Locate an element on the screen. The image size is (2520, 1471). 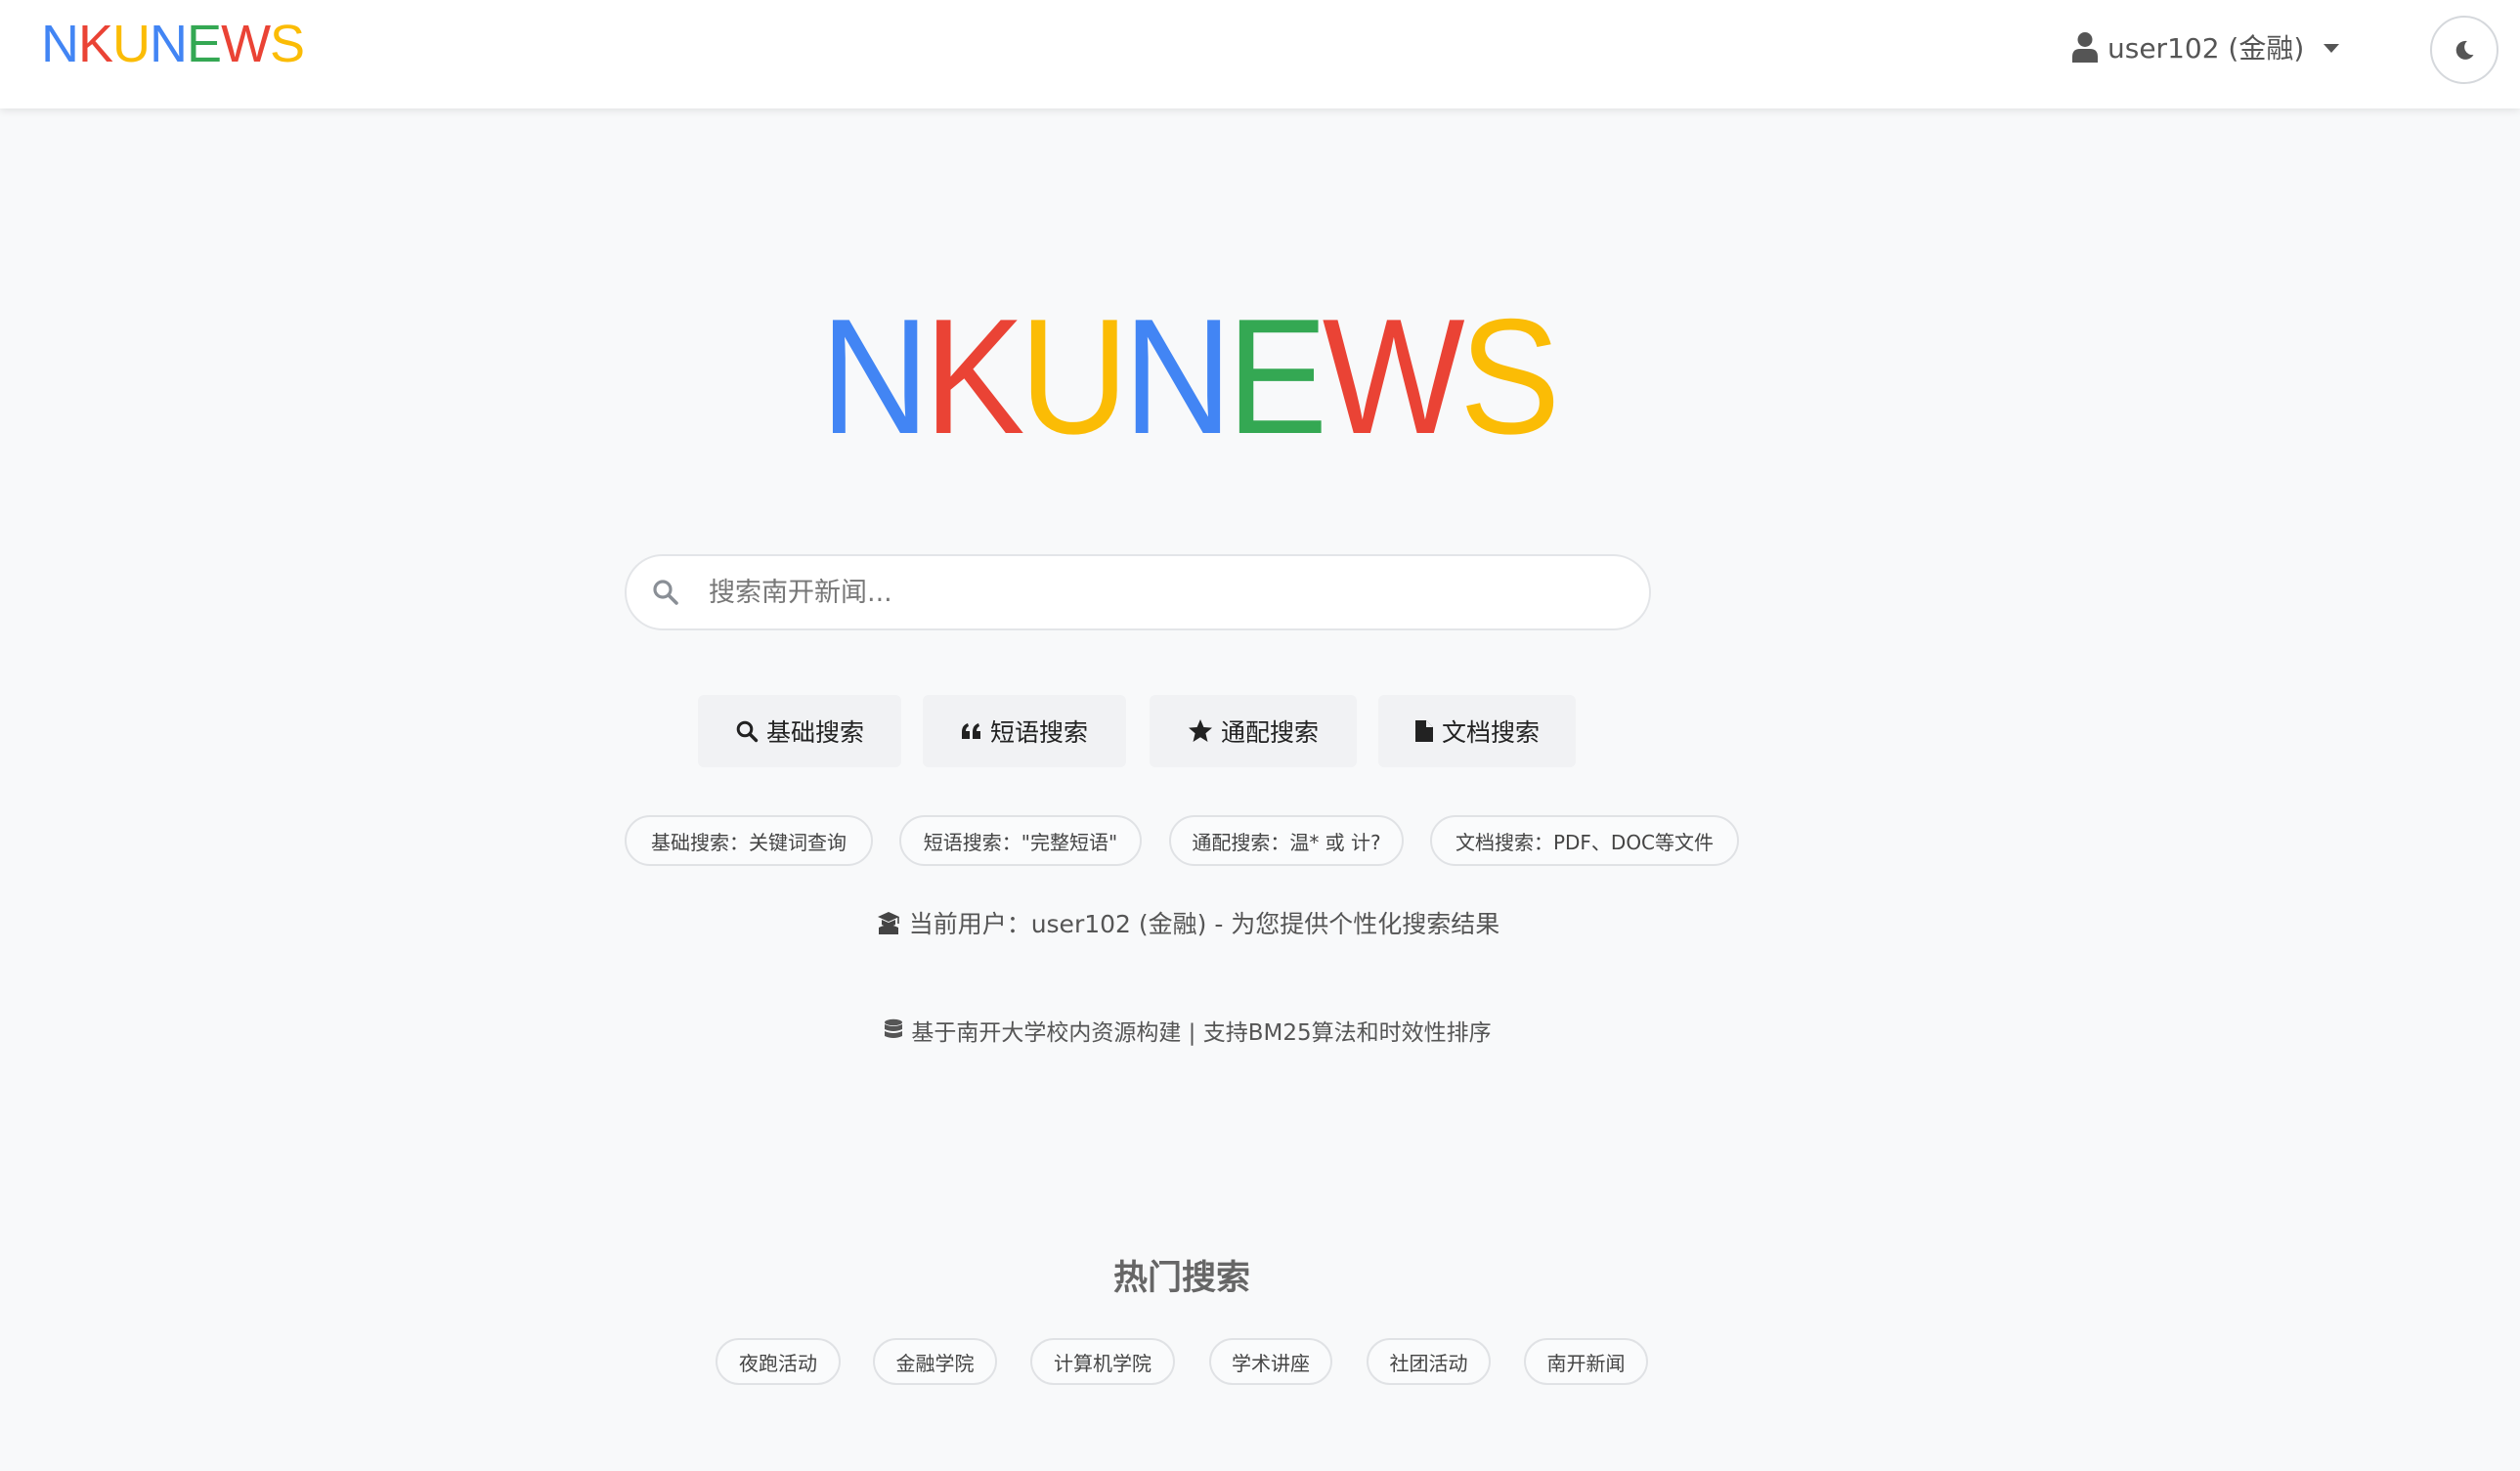
logo-letter: K is located at coordinates (974, 376).